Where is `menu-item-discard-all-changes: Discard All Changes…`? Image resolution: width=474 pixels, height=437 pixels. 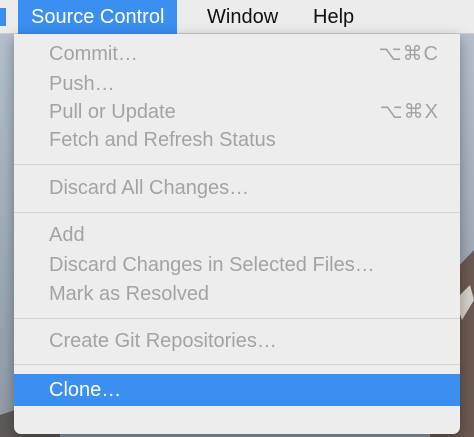 menu-item-discard-all-changes: Discard All Changes… is located at coordinates (237, 188).